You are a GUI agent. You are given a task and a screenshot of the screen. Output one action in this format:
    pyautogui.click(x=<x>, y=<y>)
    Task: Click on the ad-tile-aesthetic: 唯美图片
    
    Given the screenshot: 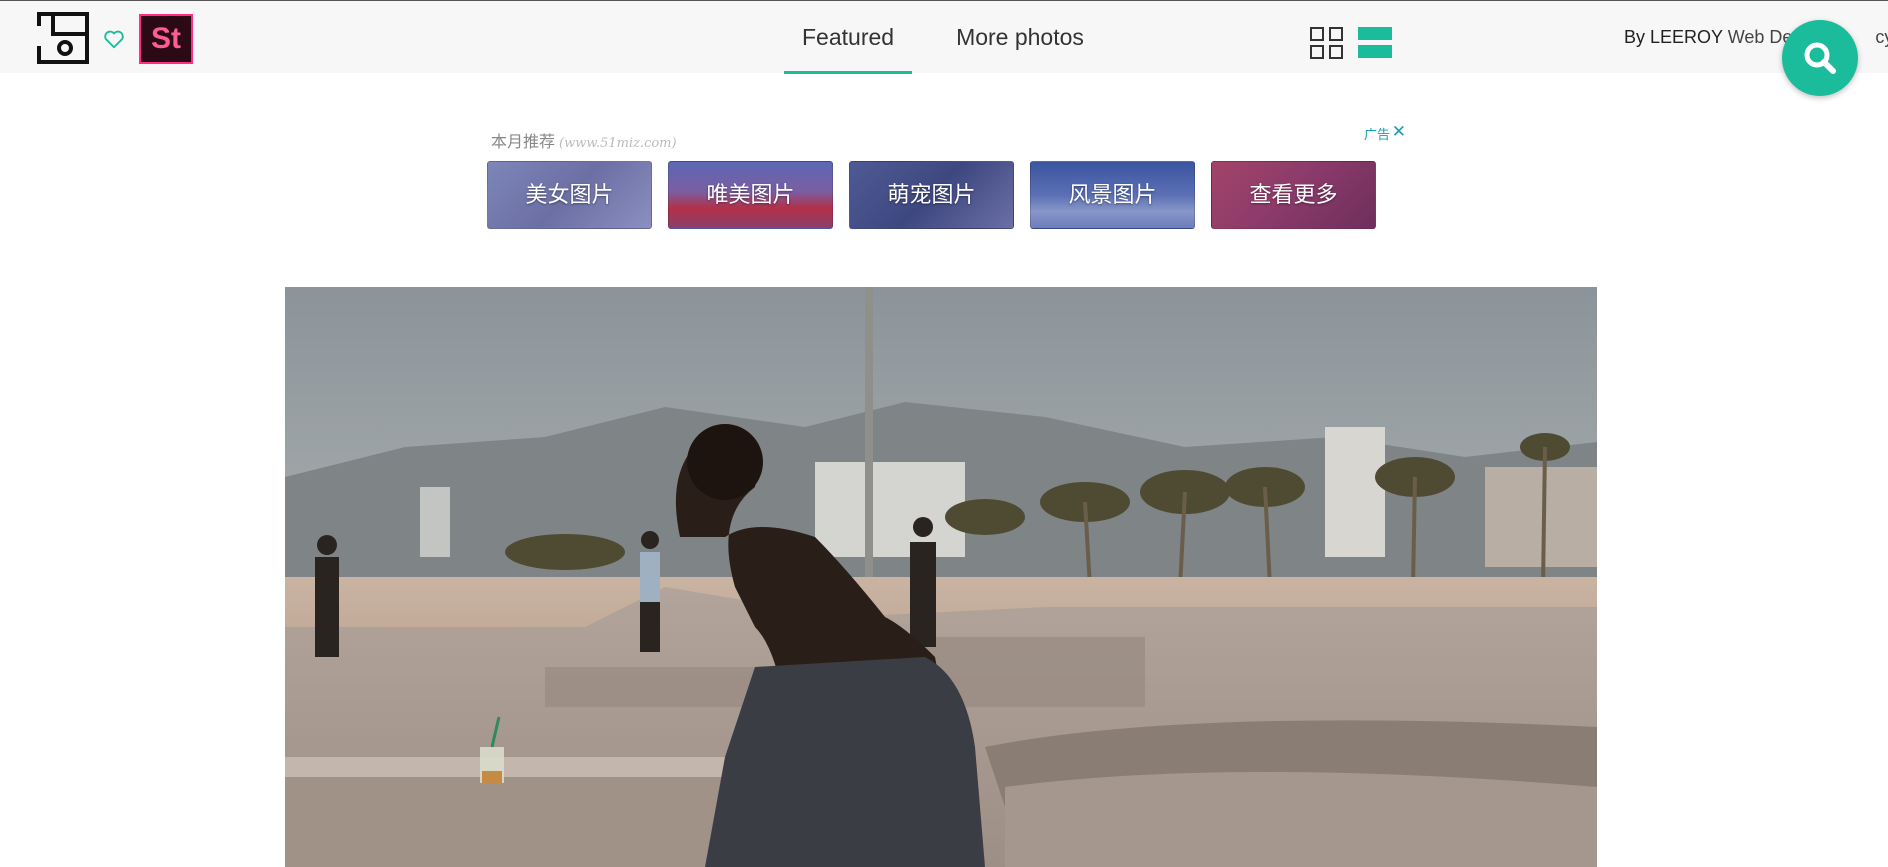 What is the action you would take?
    pyautogui.click(x=750, y=195)
    